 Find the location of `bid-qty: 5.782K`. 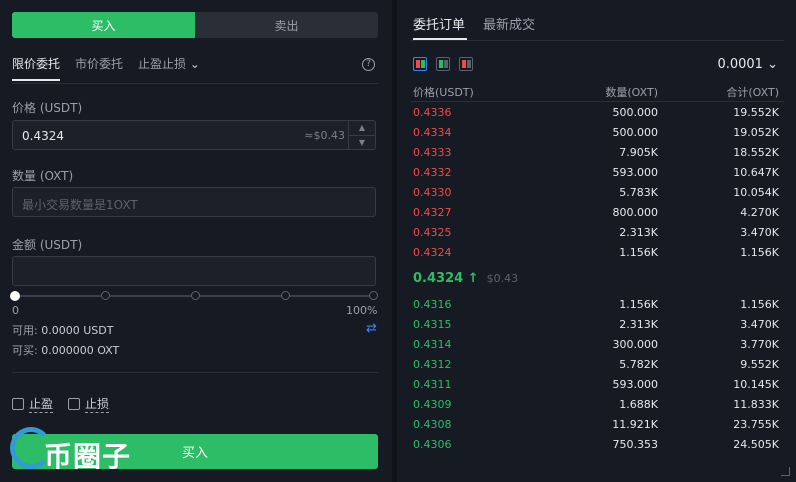

bid-qty: 5.782K is located at coordinates (638, 364).